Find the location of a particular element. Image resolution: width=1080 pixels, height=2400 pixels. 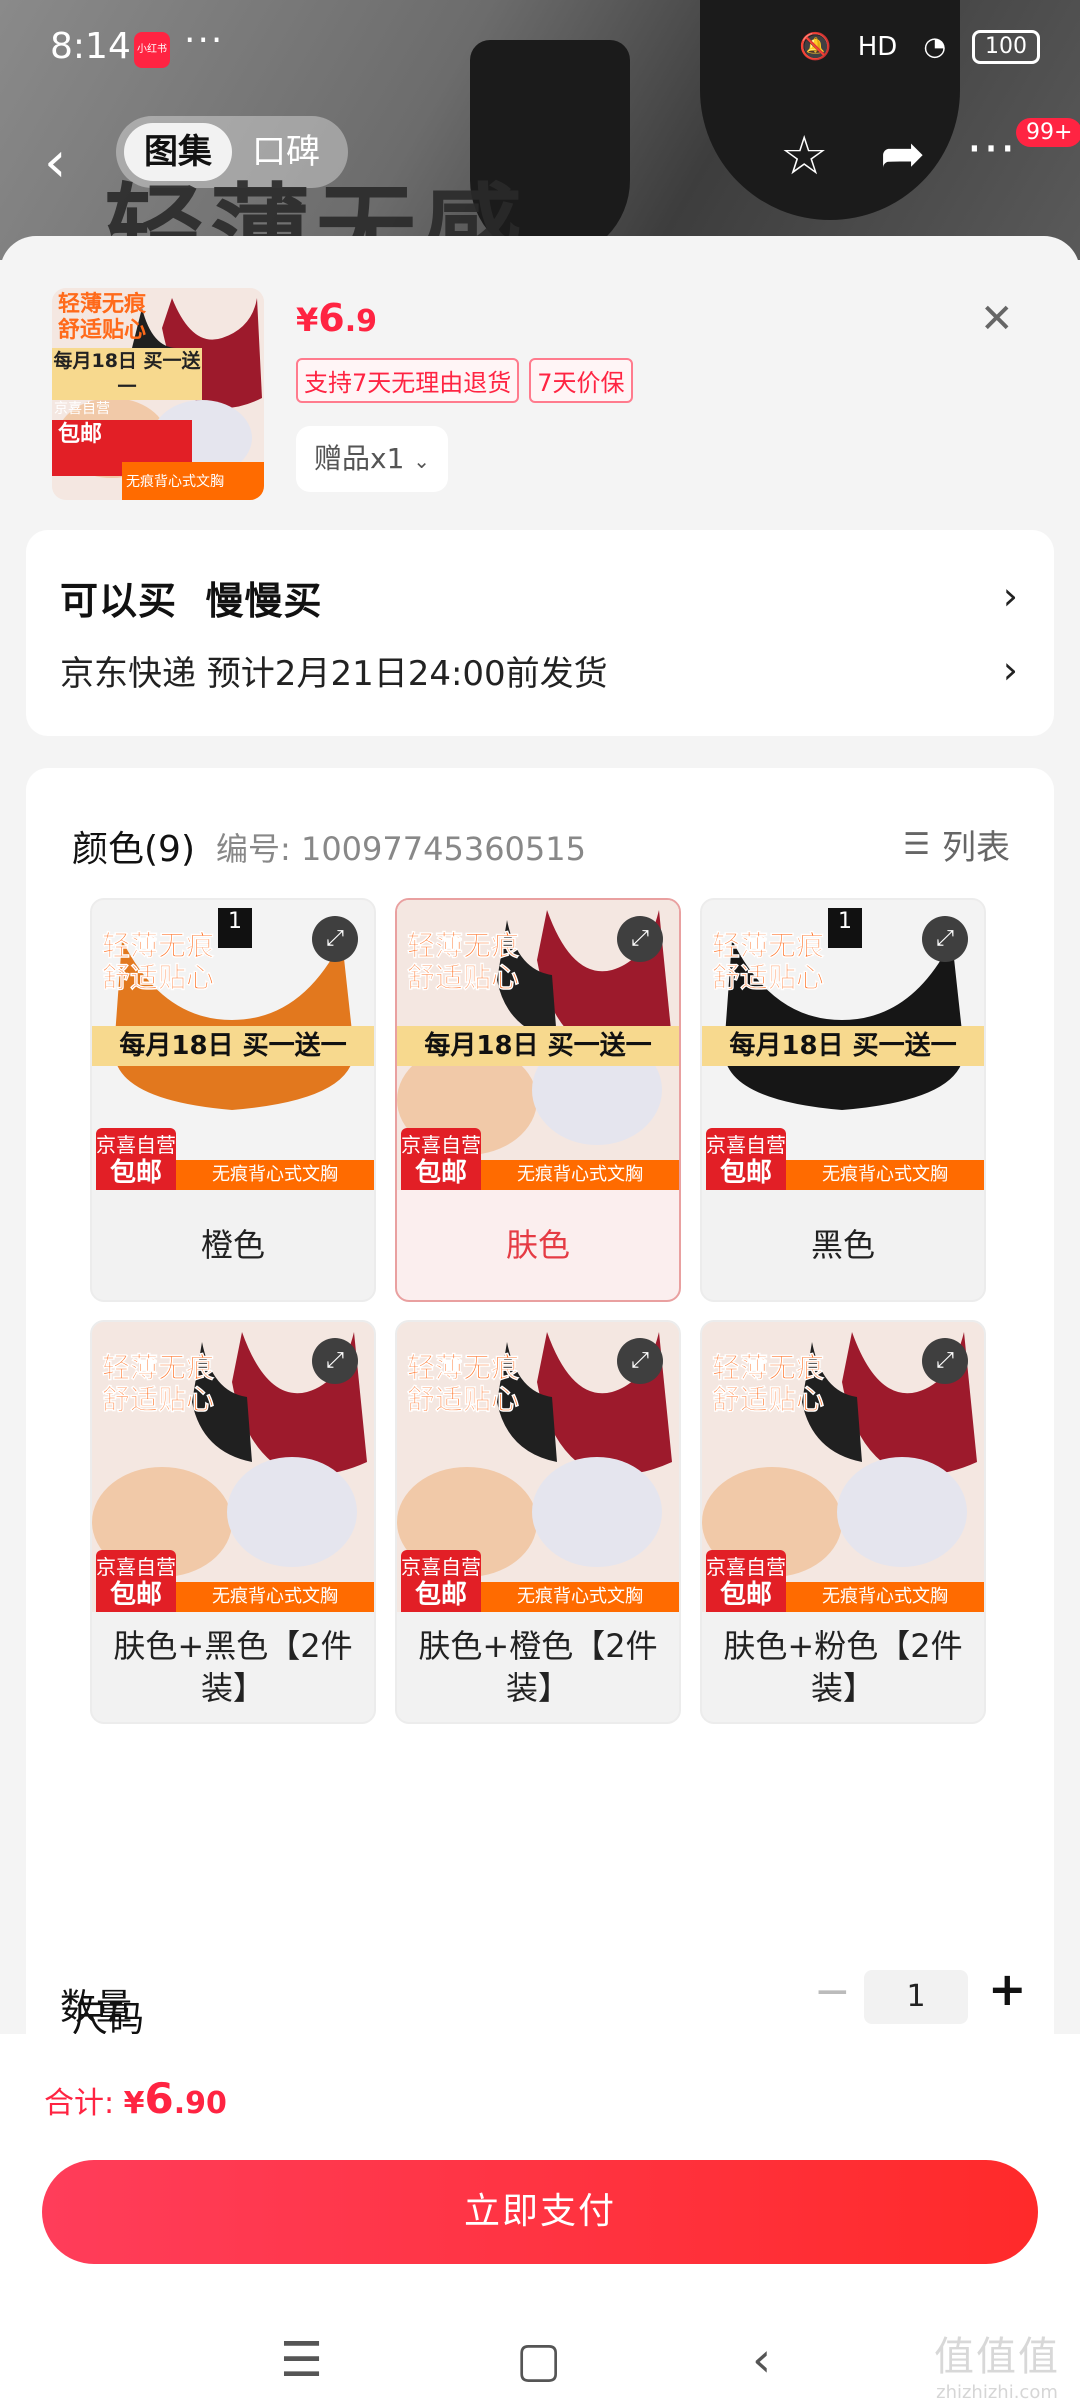

label-wrap: 黑色 is located at coordinates (843, 1245).